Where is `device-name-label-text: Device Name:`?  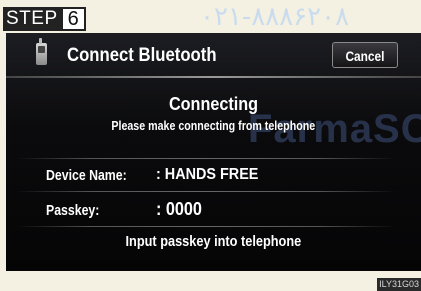
device-name-label-text: Device Name: is located at coordinates (86, 175).